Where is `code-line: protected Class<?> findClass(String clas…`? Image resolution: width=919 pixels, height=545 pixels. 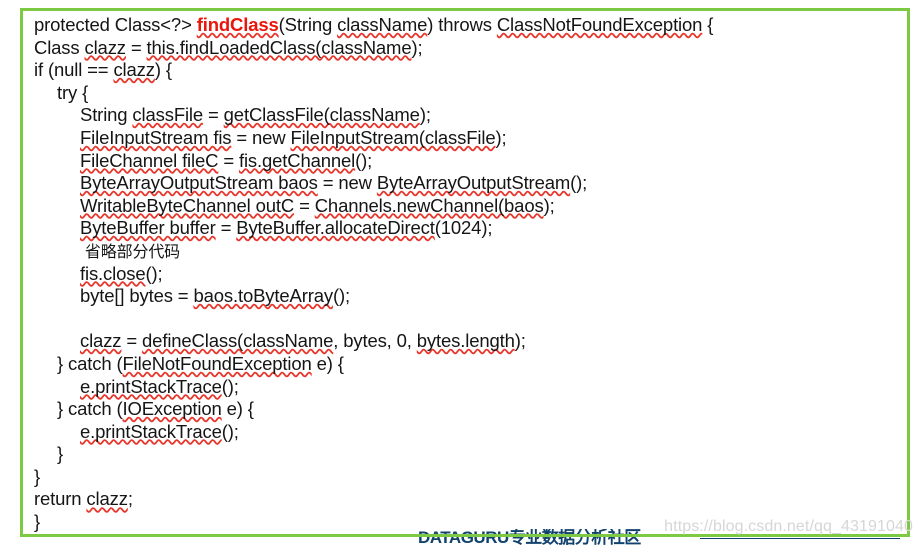 code-line: protected Class<?> findClass(String clas… is located at coordinates (470, 25).